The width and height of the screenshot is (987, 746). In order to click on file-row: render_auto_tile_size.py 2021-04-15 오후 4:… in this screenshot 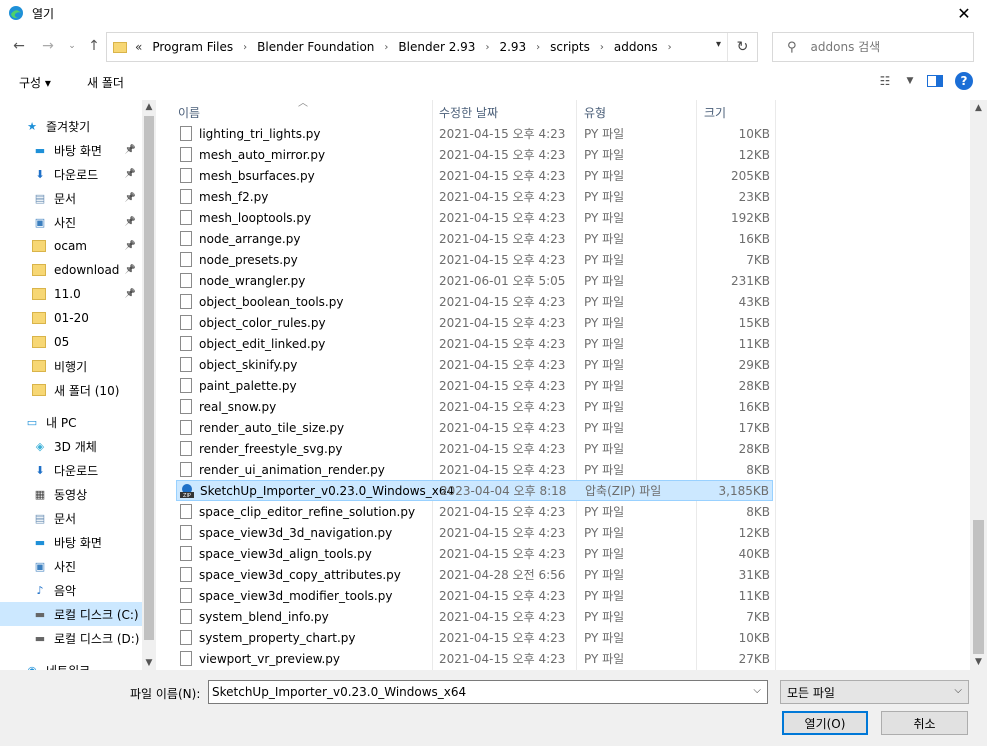, I will do `click(474, 427)`.